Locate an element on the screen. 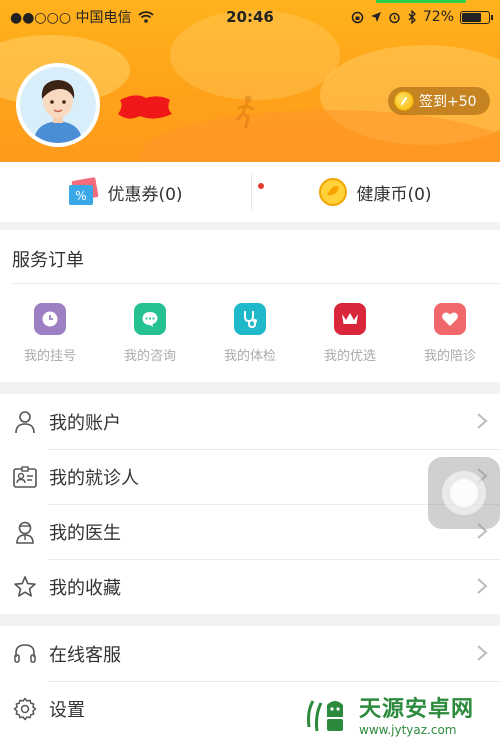 This screenshot has height=743, width=500. coin-icon is located at coordinates (404, 101).